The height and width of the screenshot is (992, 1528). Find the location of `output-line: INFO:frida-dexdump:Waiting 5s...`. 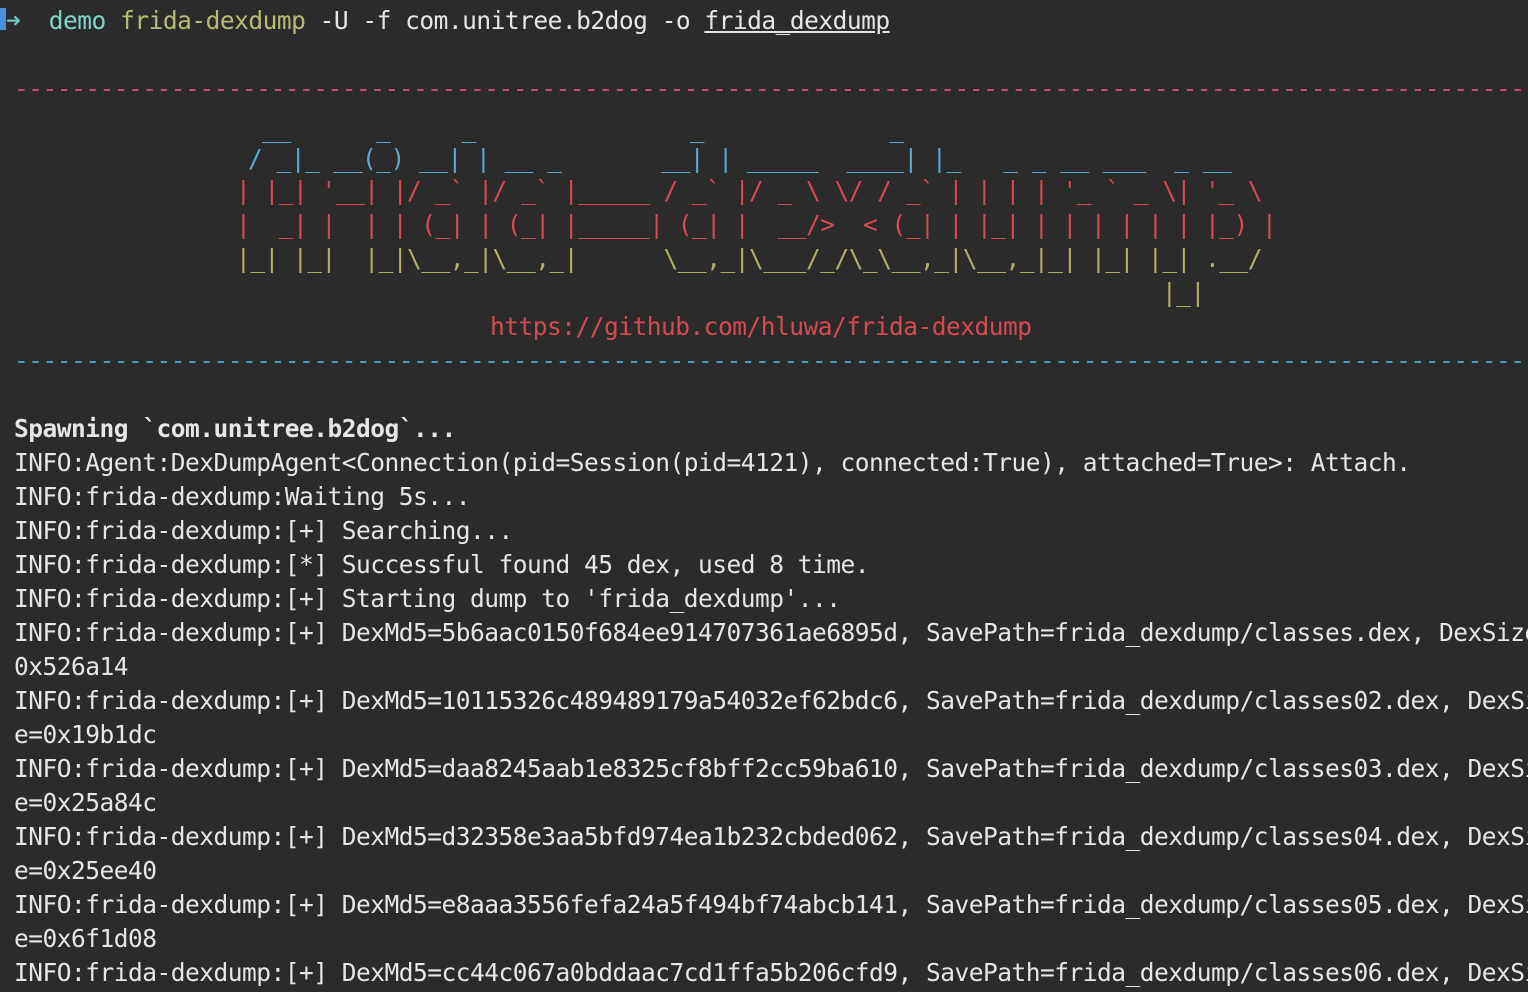

output-line: INFO:frida-dexdump:Waiting 5s... is located at coordinates (242, 496).